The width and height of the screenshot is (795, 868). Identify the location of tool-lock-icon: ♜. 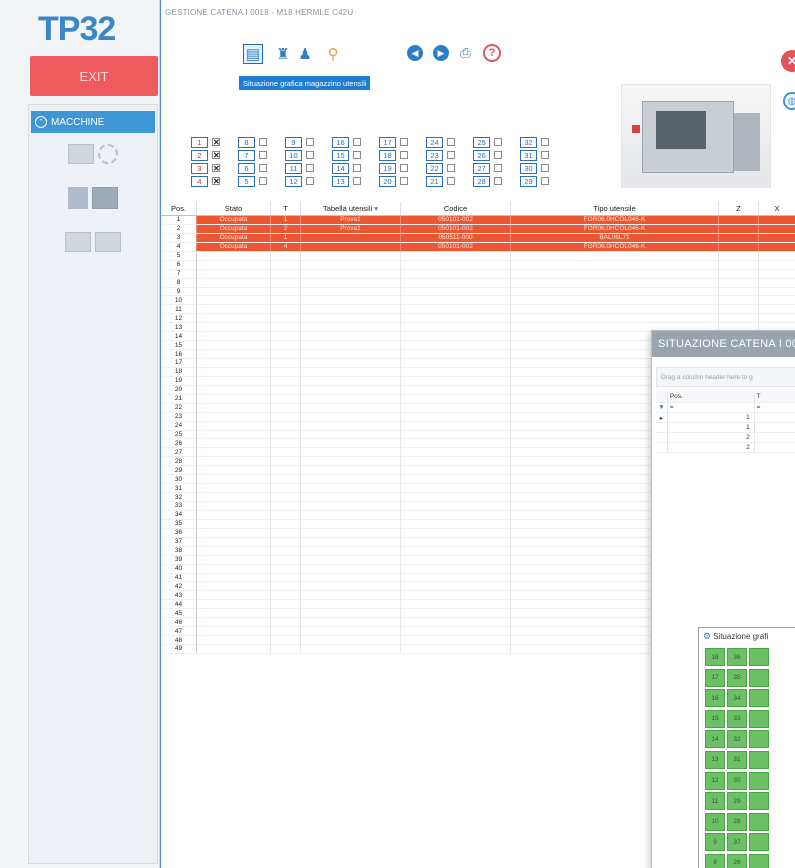
(283, 54).